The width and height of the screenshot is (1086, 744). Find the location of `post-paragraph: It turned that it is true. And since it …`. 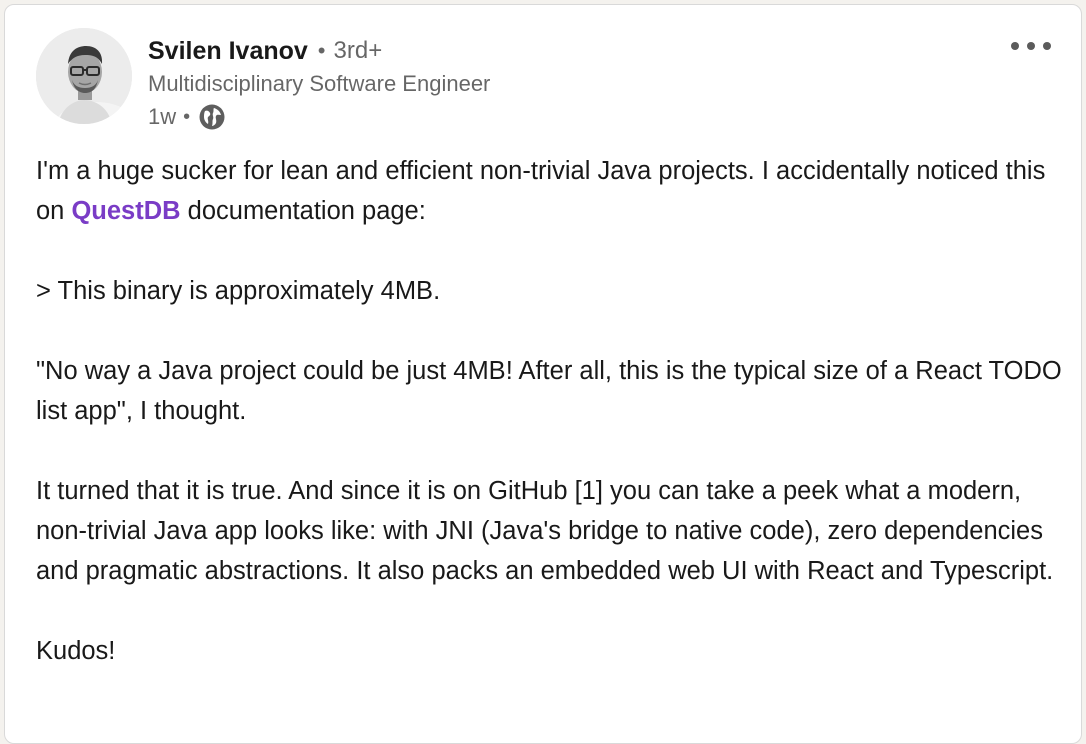

post-paragraph: It turned that it is true. And since it … is located at coordinates (545, 531).